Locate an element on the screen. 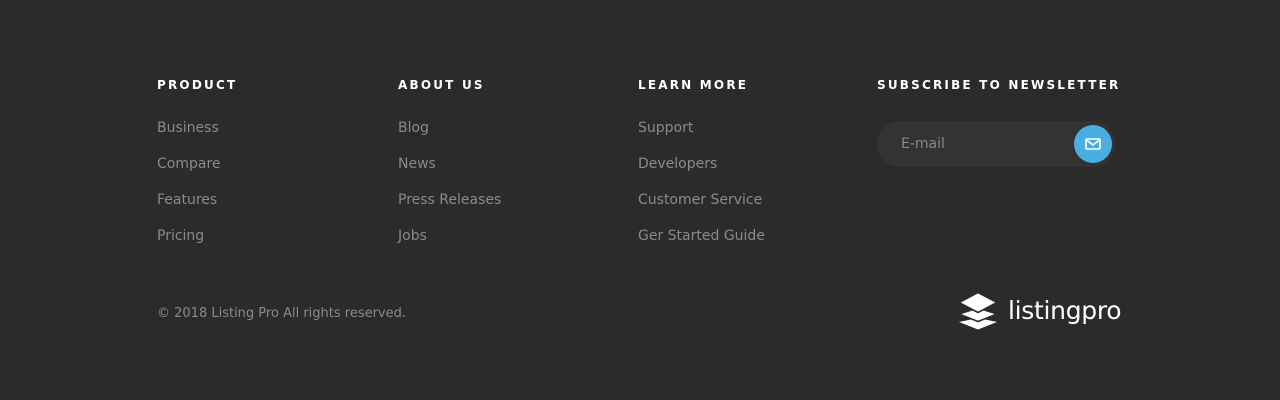 This screenshot has width=1280, height=400. list-item: Pricing is located at coordinates (197, 244).